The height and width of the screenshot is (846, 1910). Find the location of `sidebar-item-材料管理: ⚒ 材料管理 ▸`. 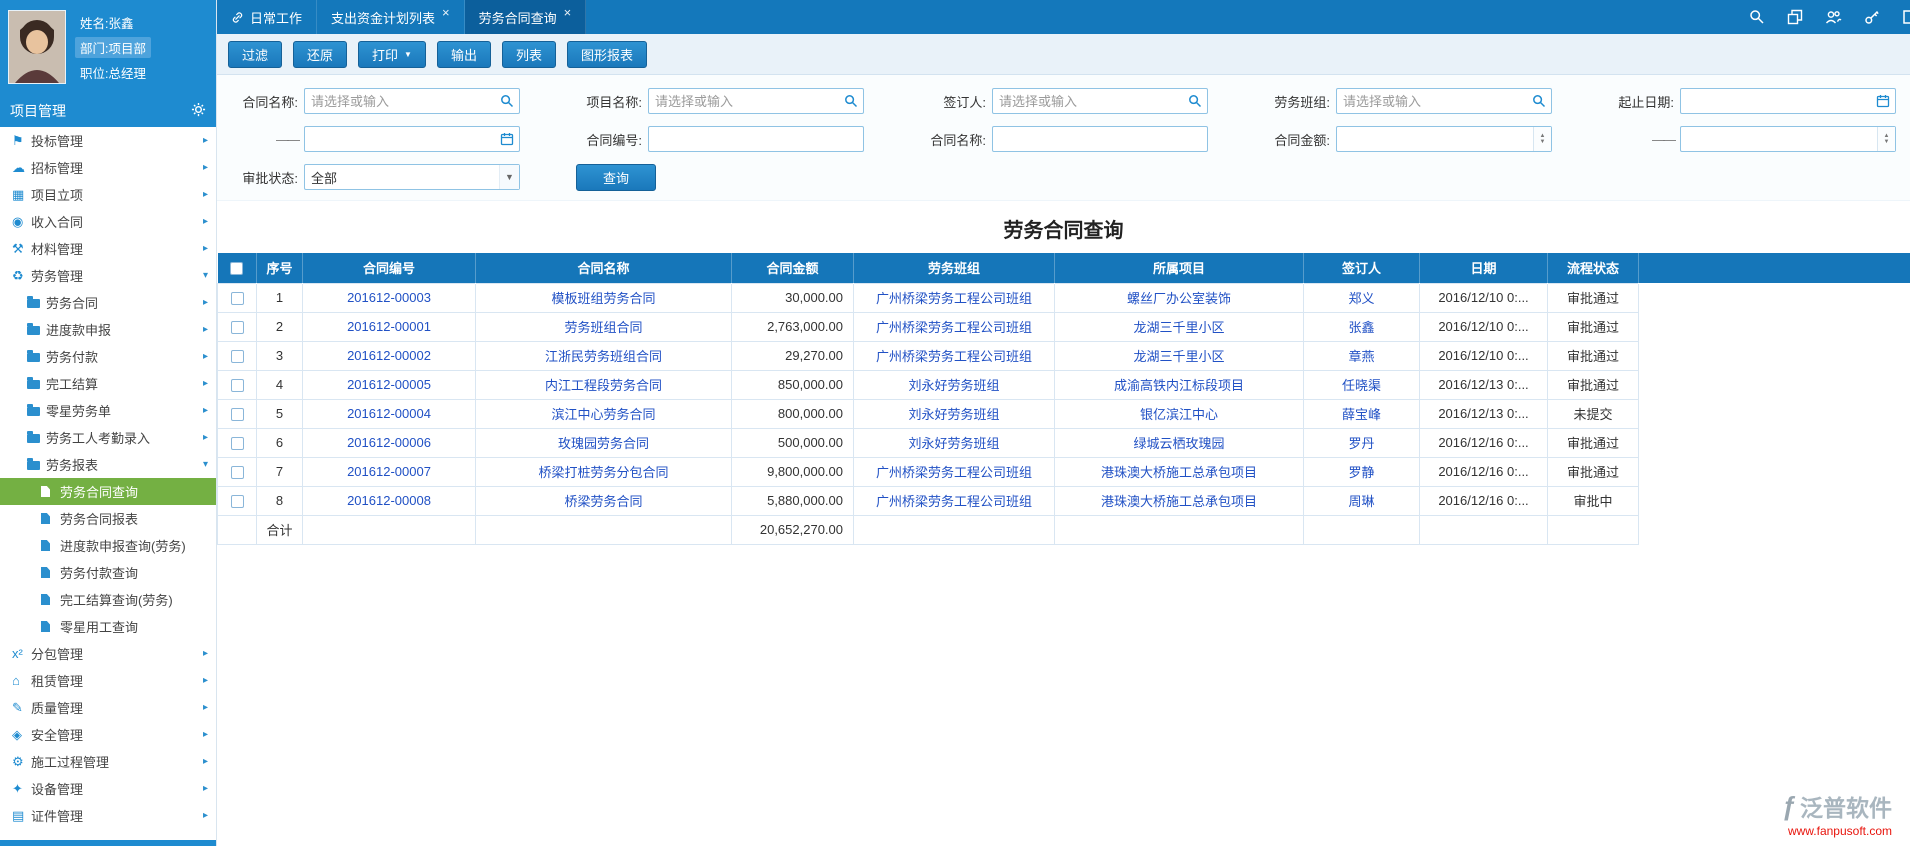

sidebar-item-材料管理: ⚒ 材料管理 ▸ is located at coordinates (108, 248).